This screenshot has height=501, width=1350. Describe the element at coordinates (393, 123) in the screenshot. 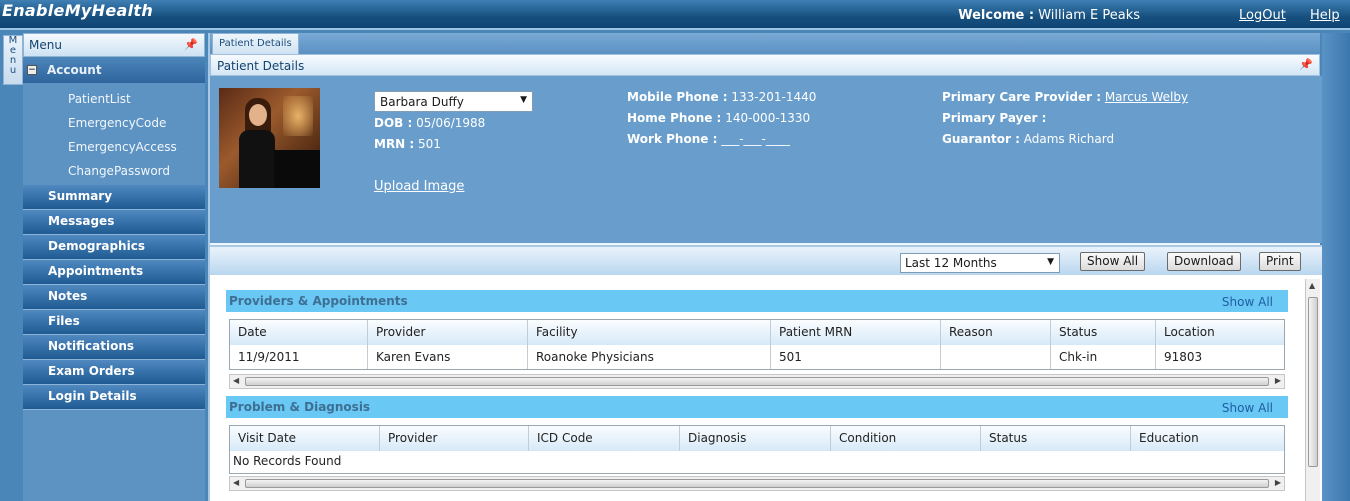

I see `dob-label: DOB :` at that location.